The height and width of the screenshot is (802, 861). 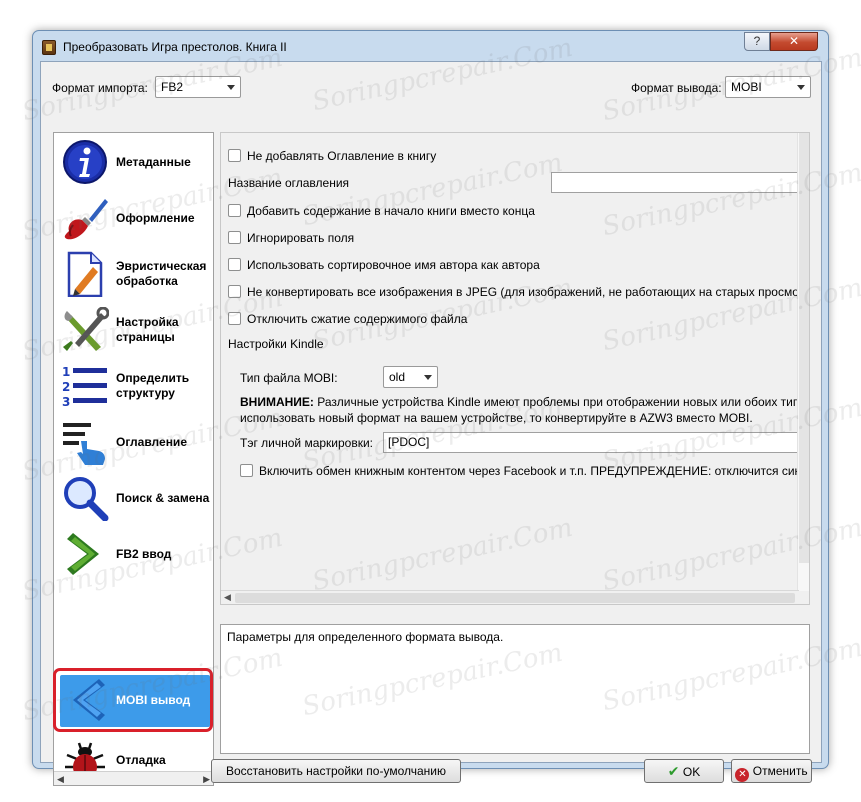 What do you see at coordinates (206, 779) in the screenshot?
I see `scroll-right-icon: ▶` at bounding box center [206, 779].